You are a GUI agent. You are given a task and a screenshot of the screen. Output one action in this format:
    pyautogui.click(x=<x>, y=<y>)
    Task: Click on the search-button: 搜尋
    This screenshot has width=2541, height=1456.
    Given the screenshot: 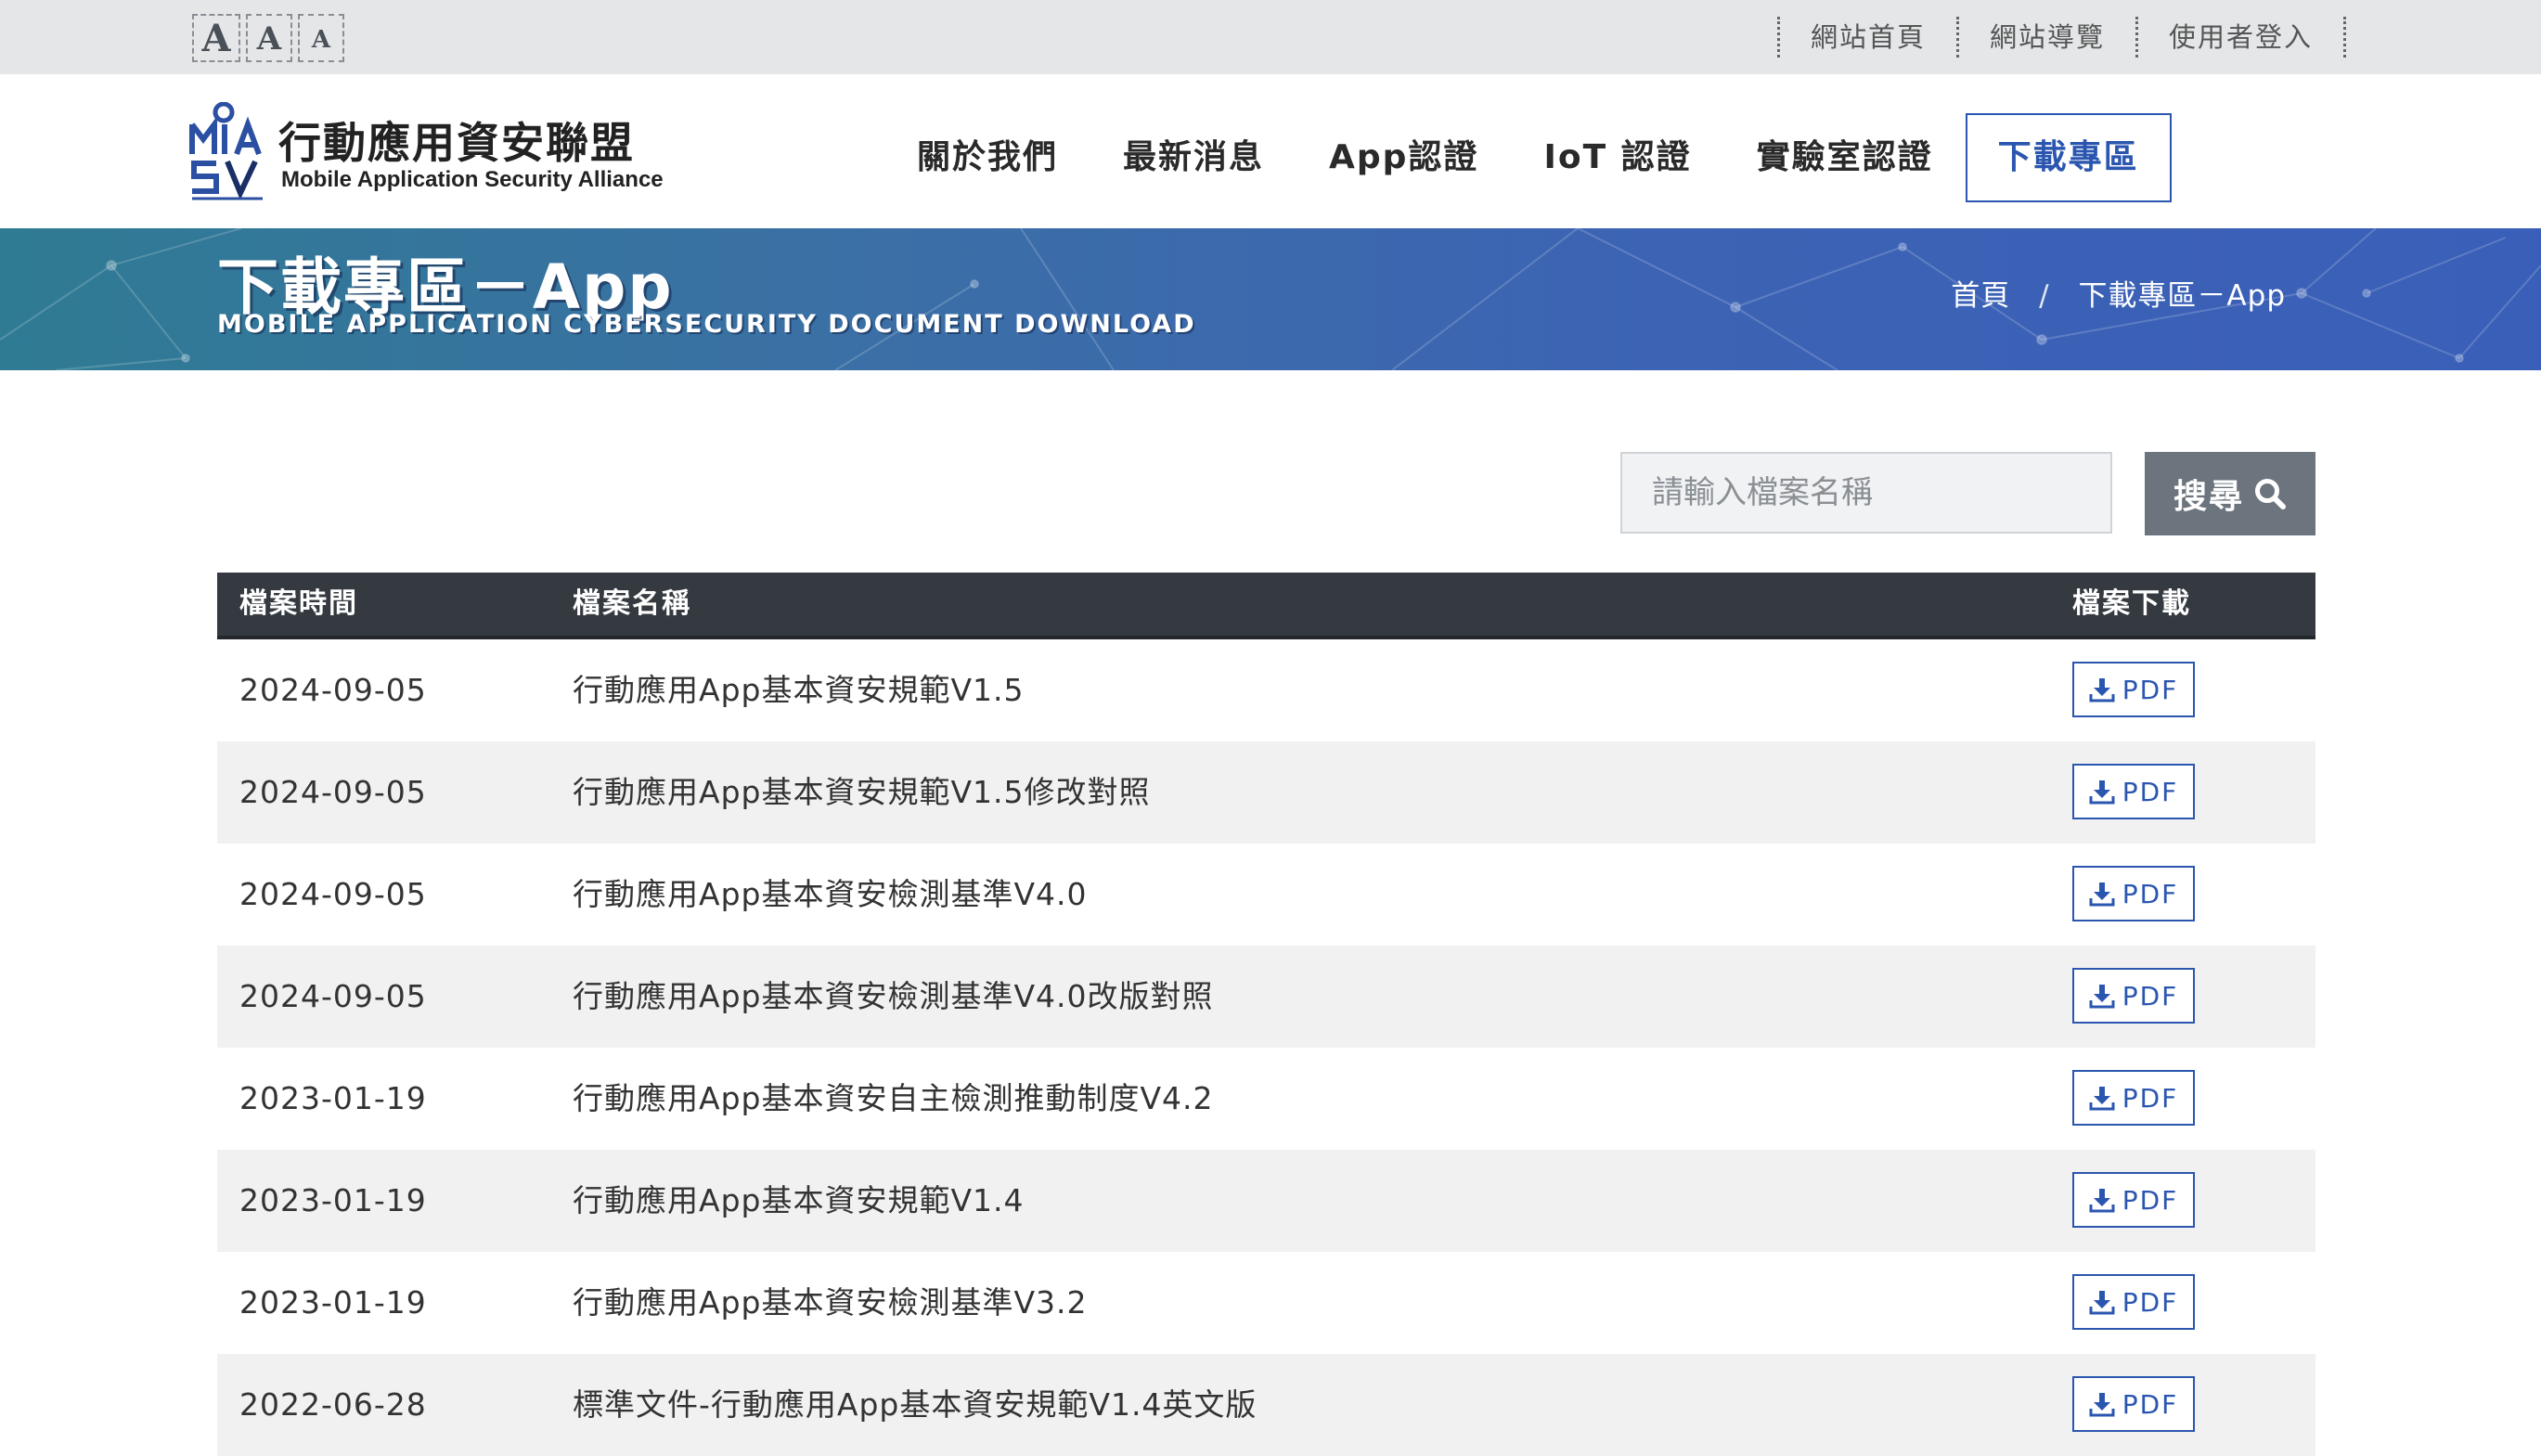 What is the action you would take?
    pyautogui.click(x=2230, y=493)
    